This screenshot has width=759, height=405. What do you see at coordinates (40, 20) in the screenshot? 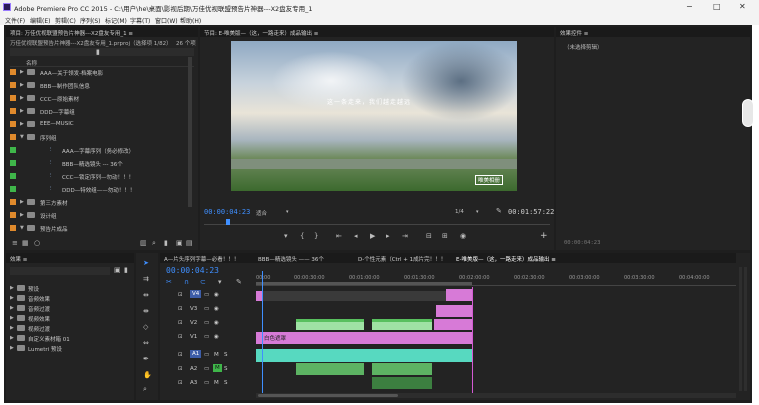
I see `menu-edit: 编辑(E)` at bounding box center [40, 20].